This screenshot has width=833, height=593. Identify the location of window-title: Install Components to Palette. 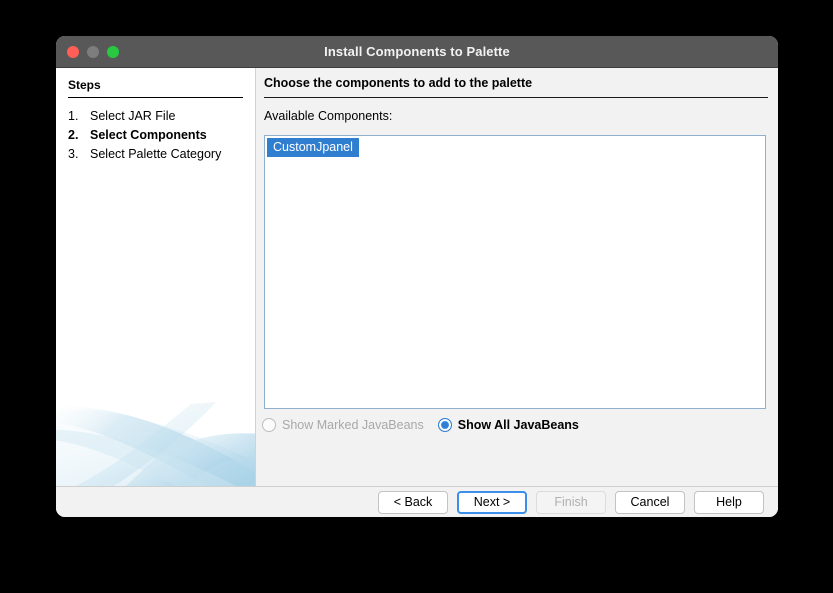
(417, 51).